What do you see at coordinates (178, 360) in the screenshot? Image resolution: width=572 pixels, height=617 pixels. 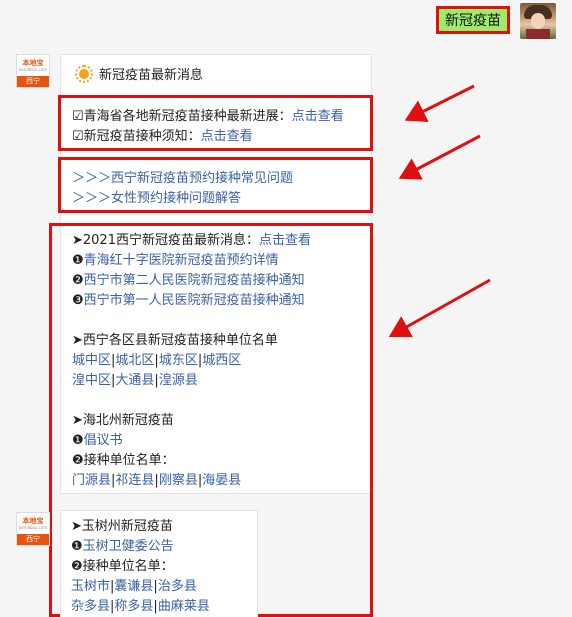 I see `district-link: 城东区` at bounding box center [178, 360].